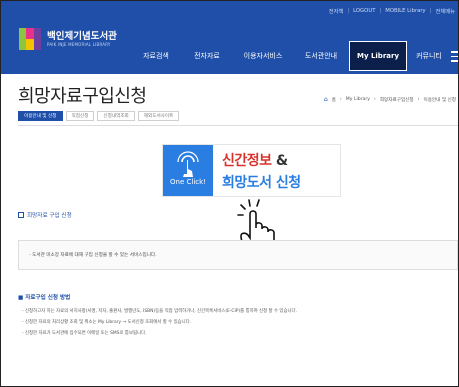 This screenshot has width=459, height=387. What do you see at coordinates (364, 11) in the screenshot?
I see `utility-link-logout: LOGOUT` at bounding box center [364, 11].